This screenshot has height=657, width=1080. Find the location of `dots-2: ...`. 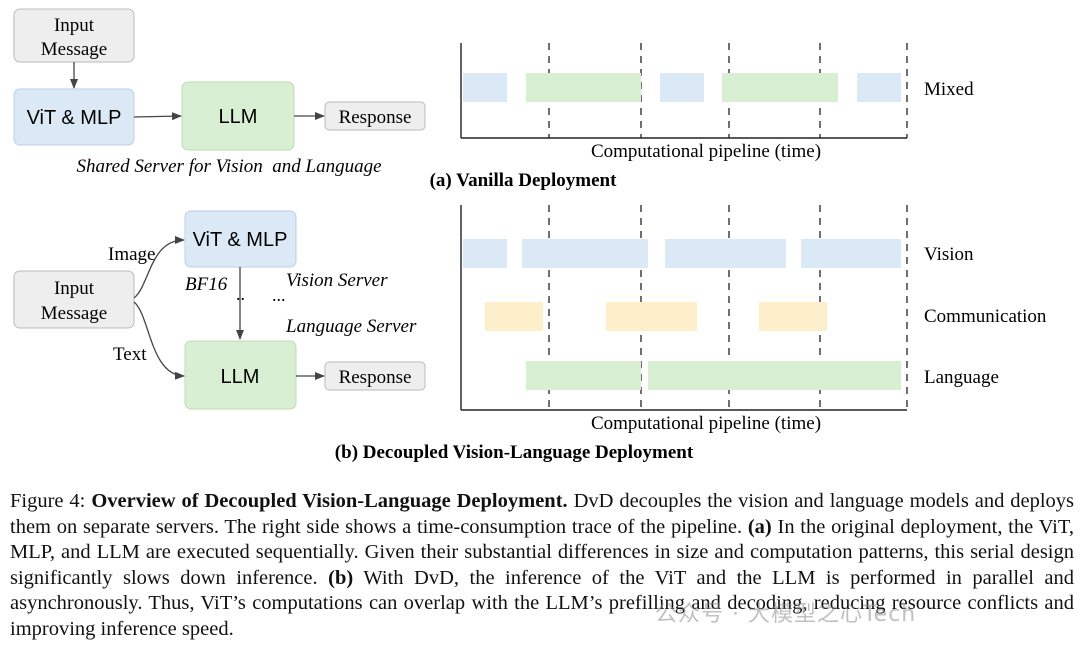

dots-2: ... is located at coordinates (279, 295).